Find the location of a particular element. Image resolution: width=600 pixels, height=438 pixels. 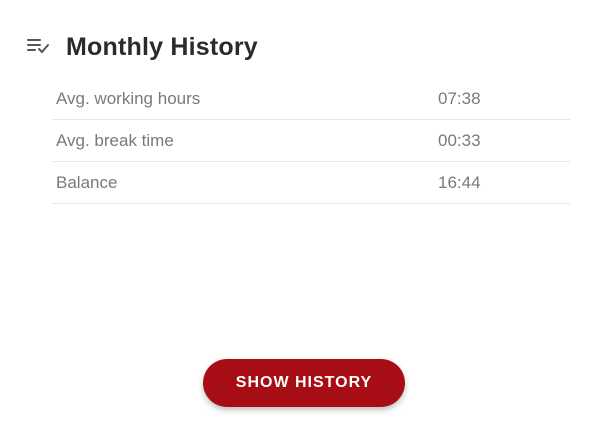

stats-row: Avg. working hours 07:38 is located at coordinates (311, 99).